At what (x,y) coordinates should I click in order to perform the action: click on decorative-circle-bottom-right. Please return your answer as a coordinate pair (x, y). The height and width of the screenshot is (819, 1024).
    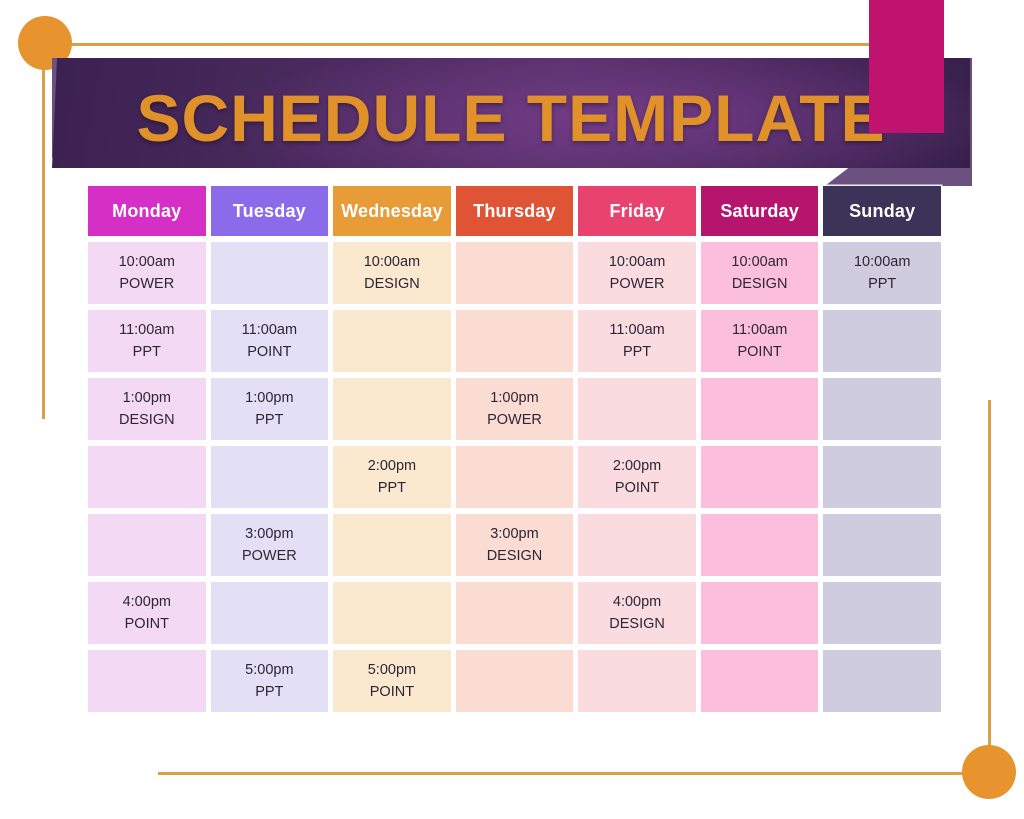
    Looking at the image, I should click on (989, 772).